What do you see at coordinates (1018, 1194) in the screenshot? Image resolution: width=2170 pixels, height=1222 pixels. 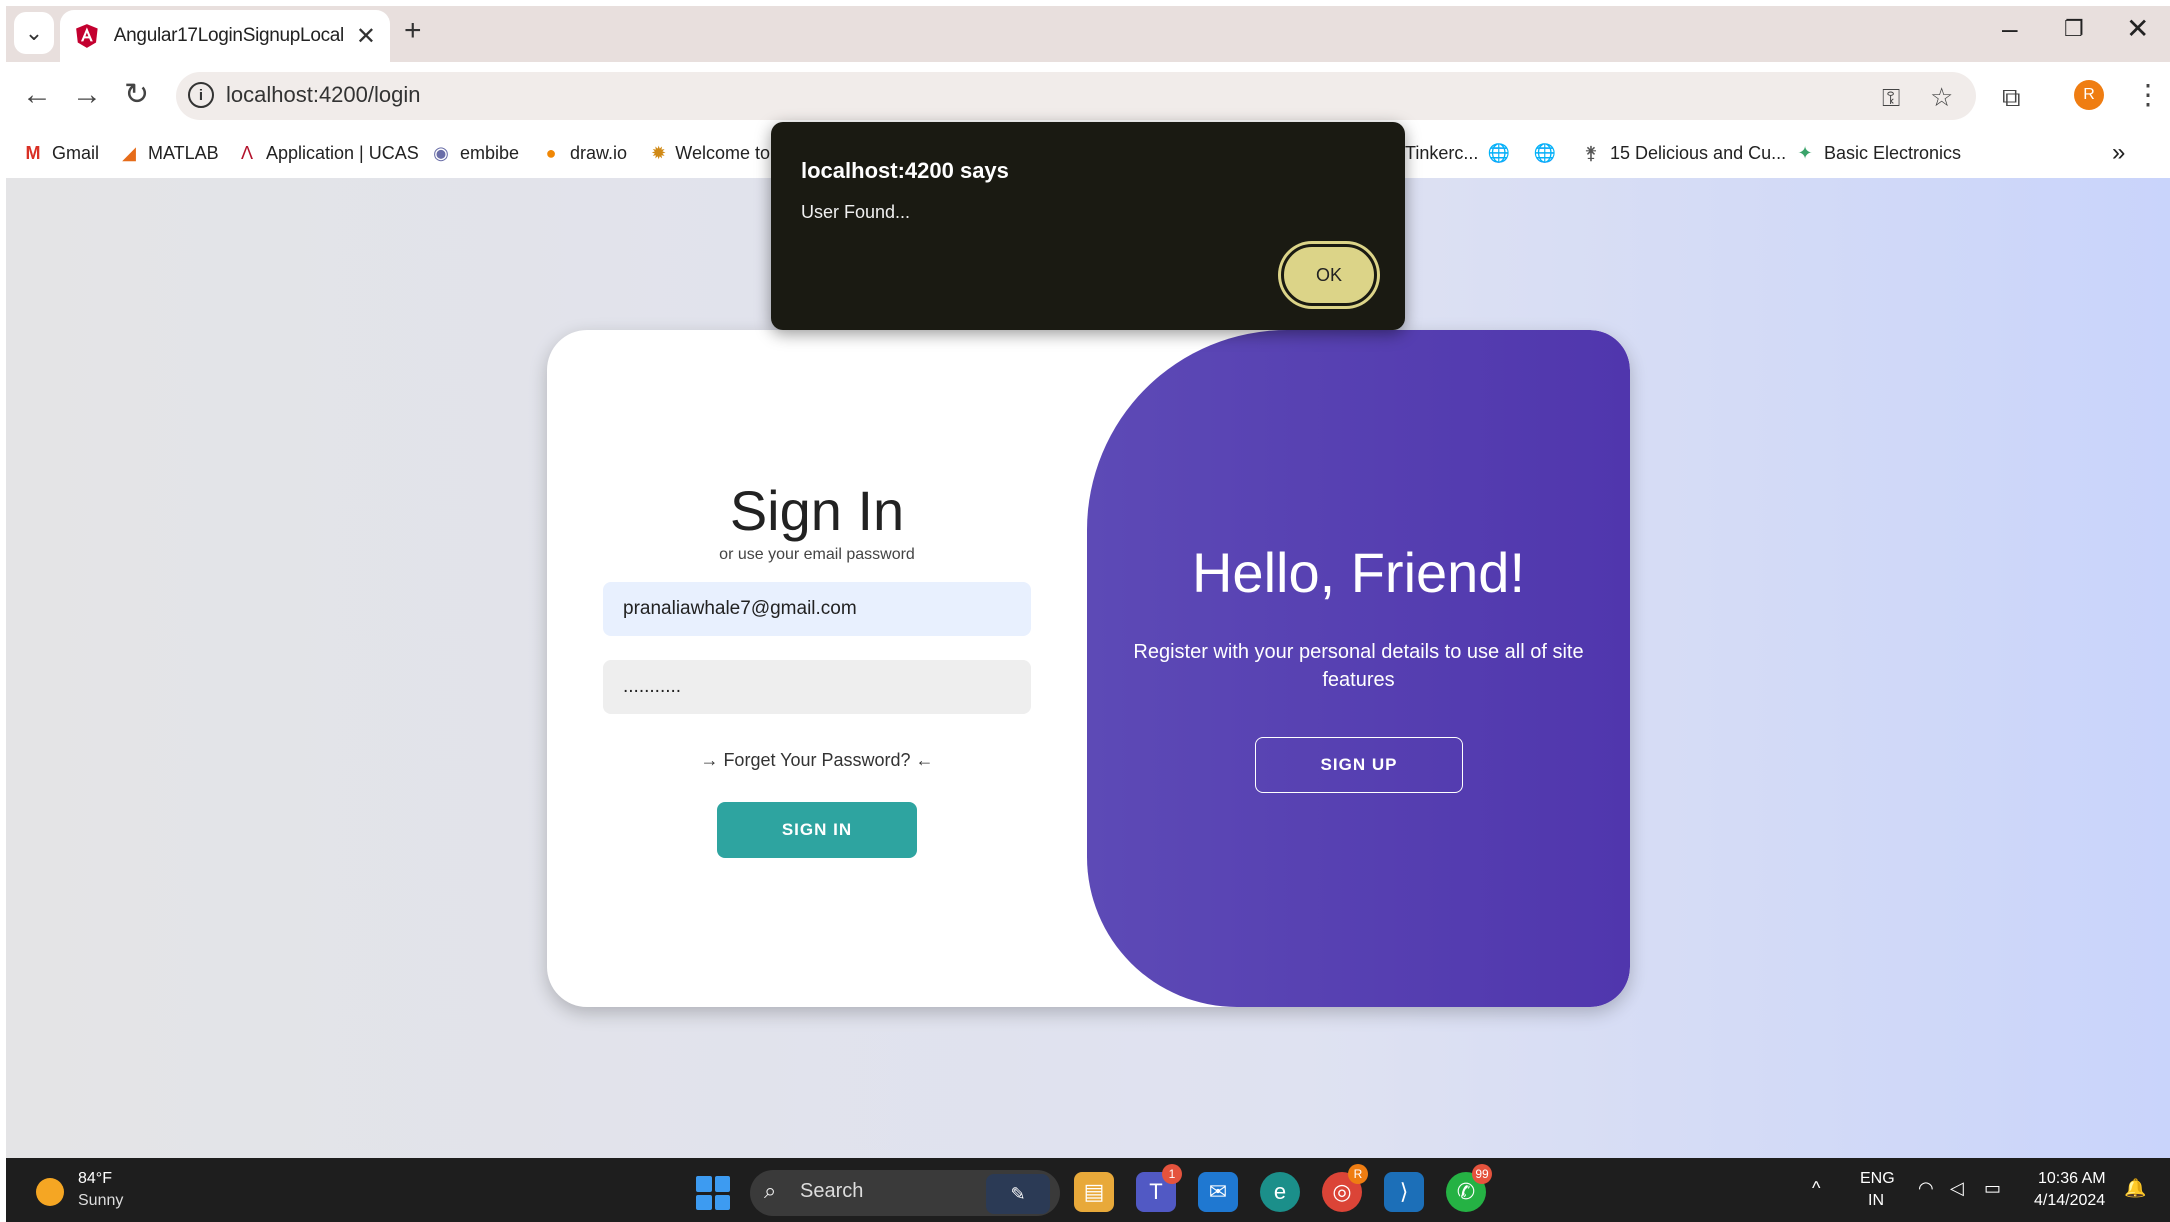 I see `search-highlight-icon: ✎` at bounding box center [1018, 1194].